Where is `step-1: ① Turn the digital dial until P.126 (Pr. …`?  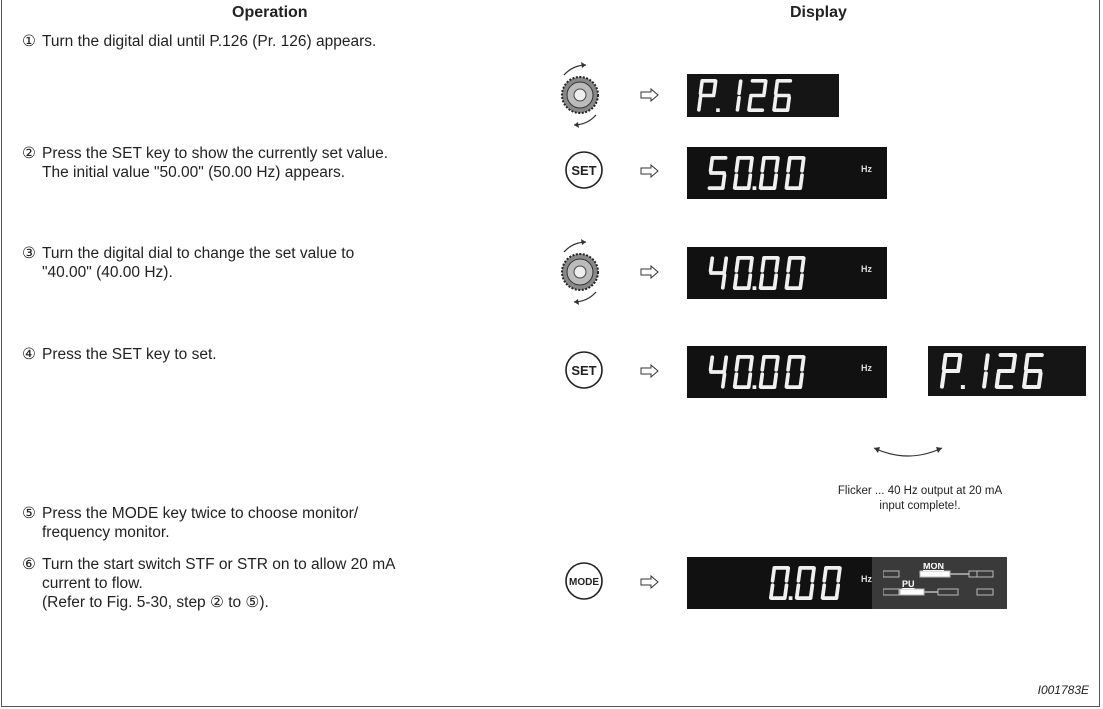
step-1: ① Turn the digital dial until P.126 (Pr. … is located at coordinates (199, 41).